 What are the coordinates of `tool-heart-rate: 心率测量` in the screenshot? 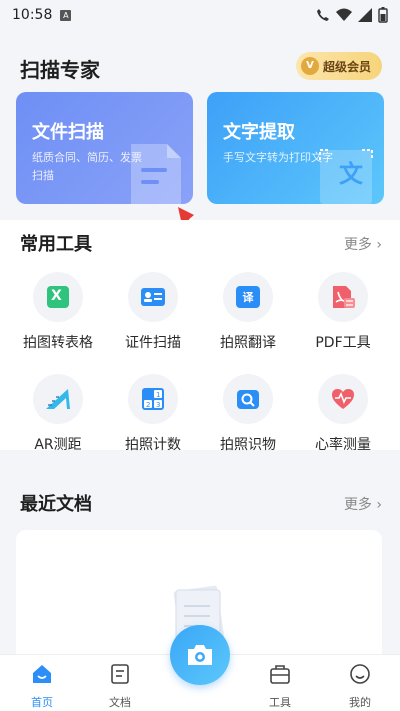 It's located at (343, 414).